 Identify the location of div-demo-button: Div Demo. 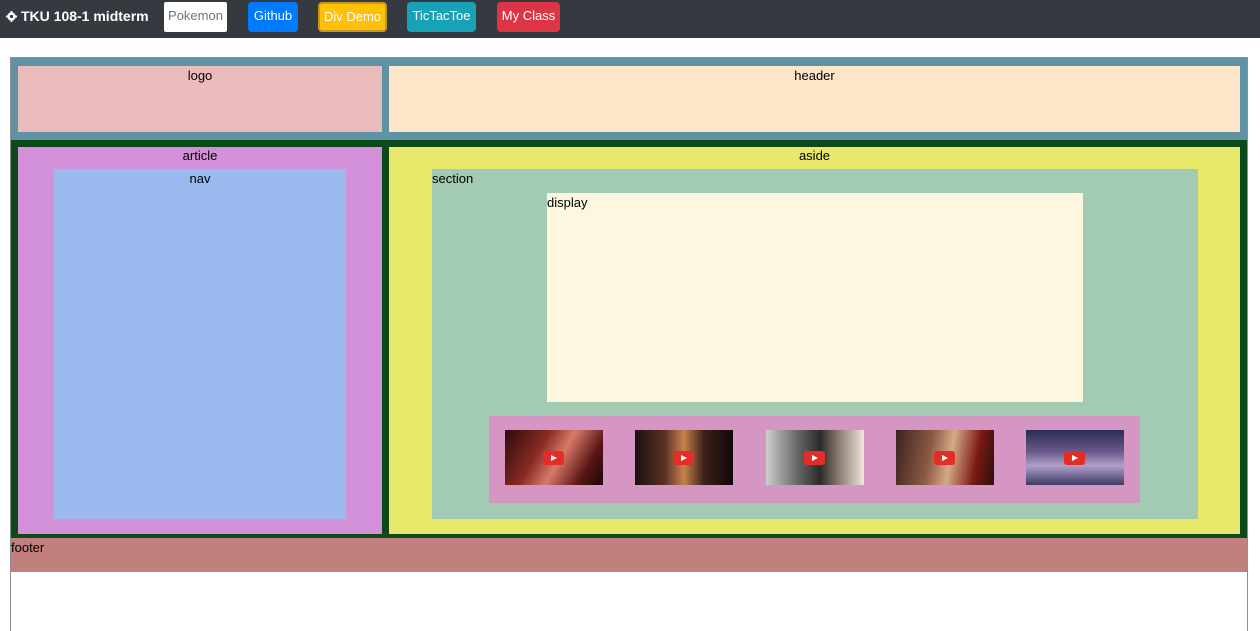
(352, 17).